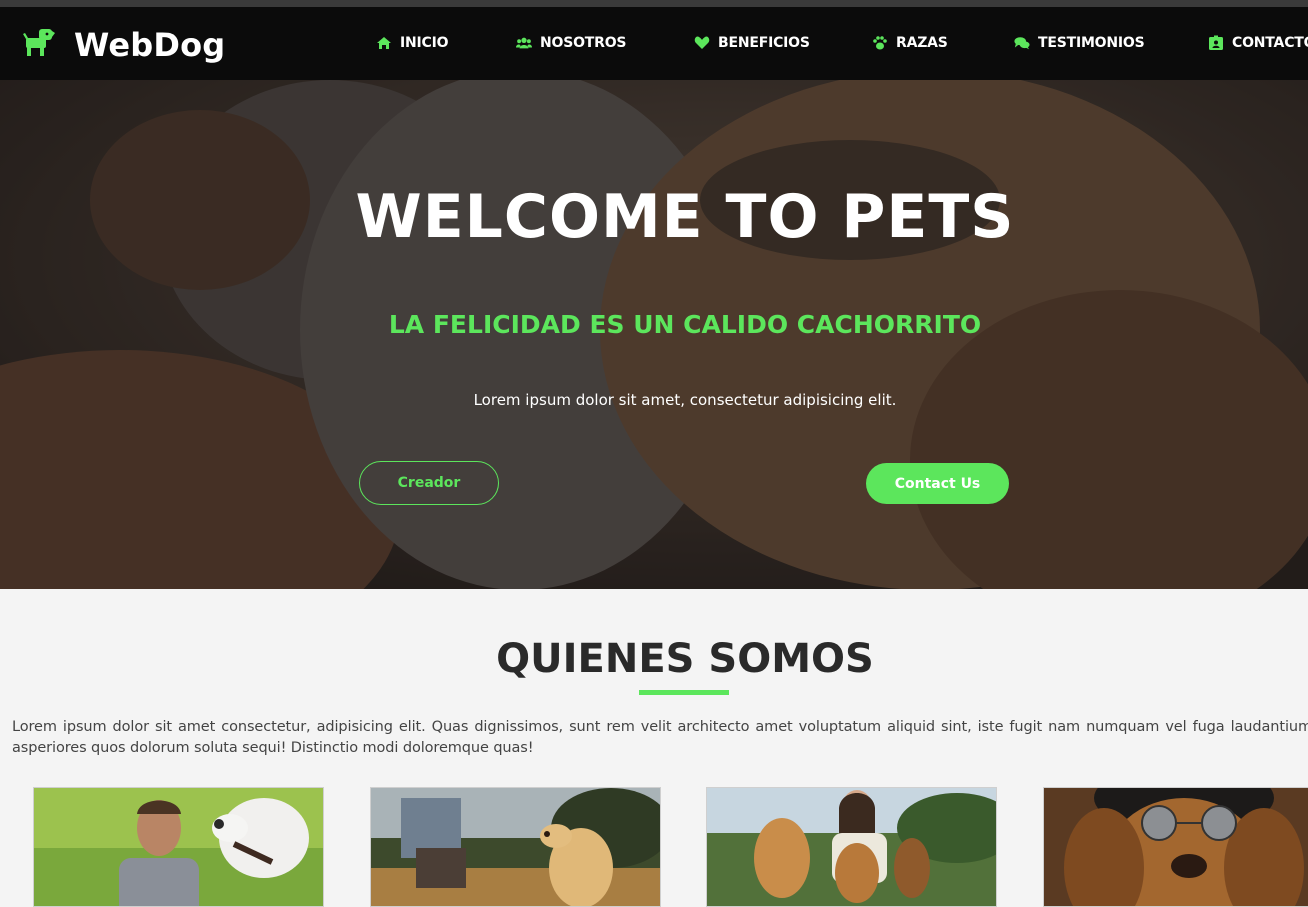 This screenshot has height=907, width=1308. I want to click on brand-name: WebDog, so click(150, 44).